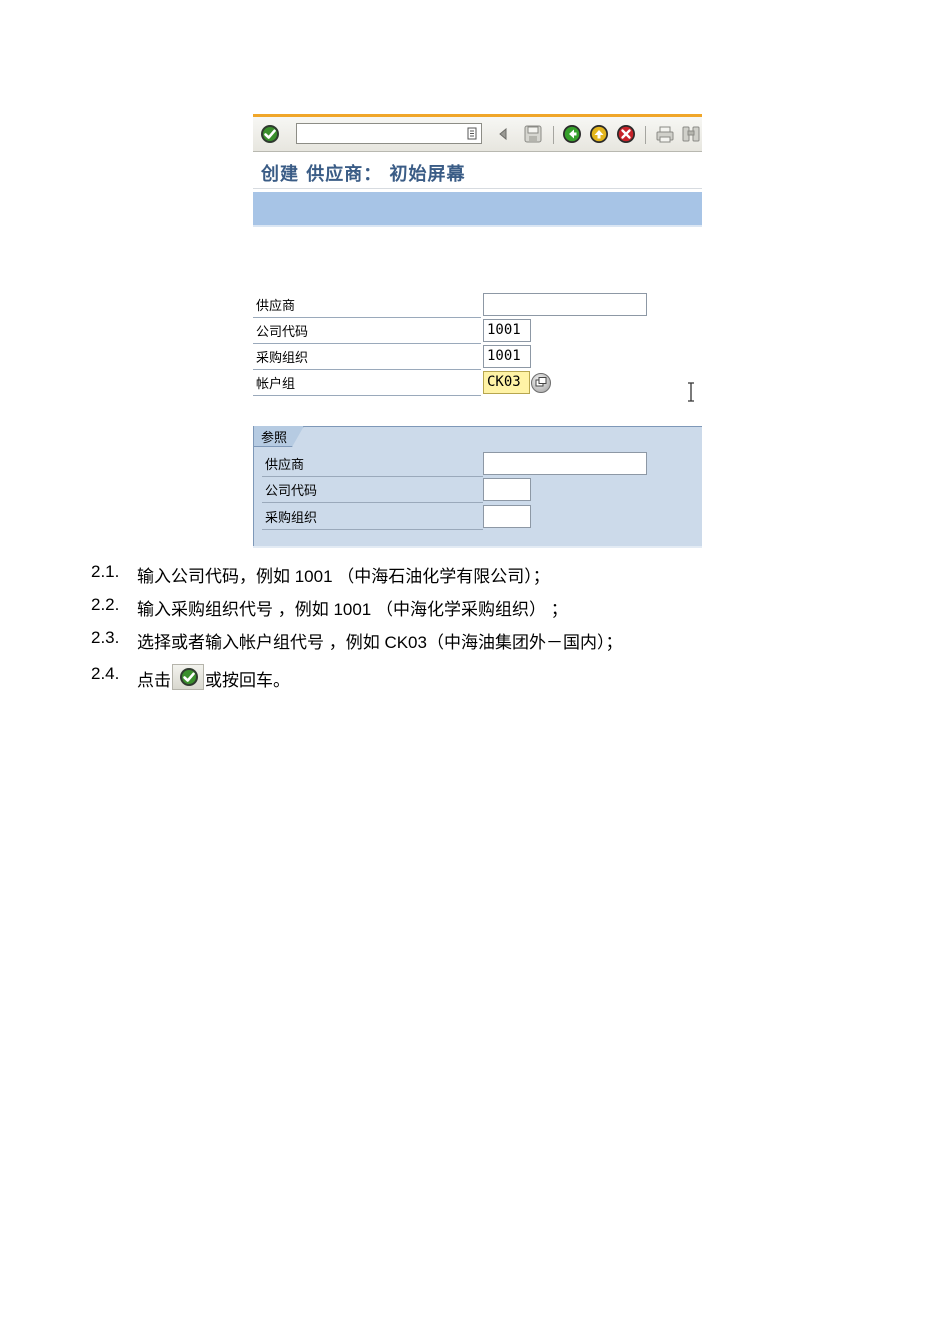 This screenshot has height=1344, width=950. Describe the element at coordinates (477, 226) in the screenshot. I see `application-toolbar-divider` at that location.